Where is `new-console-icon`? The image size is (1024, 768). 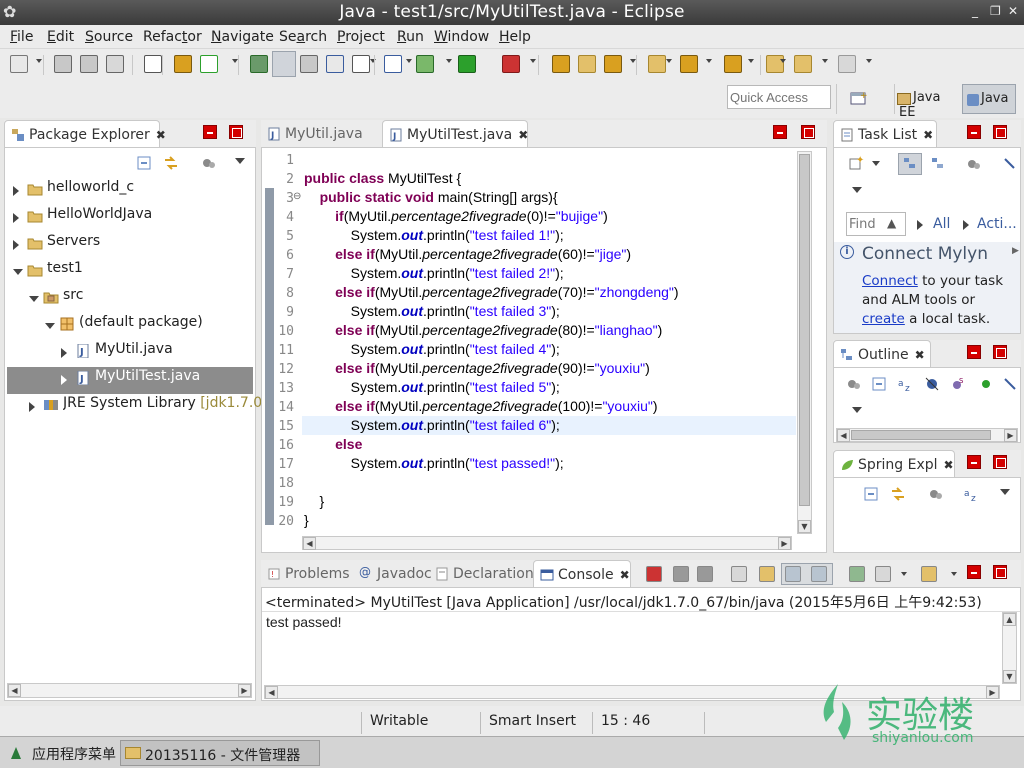 new-console-icon is located at coordinates (929, 574).